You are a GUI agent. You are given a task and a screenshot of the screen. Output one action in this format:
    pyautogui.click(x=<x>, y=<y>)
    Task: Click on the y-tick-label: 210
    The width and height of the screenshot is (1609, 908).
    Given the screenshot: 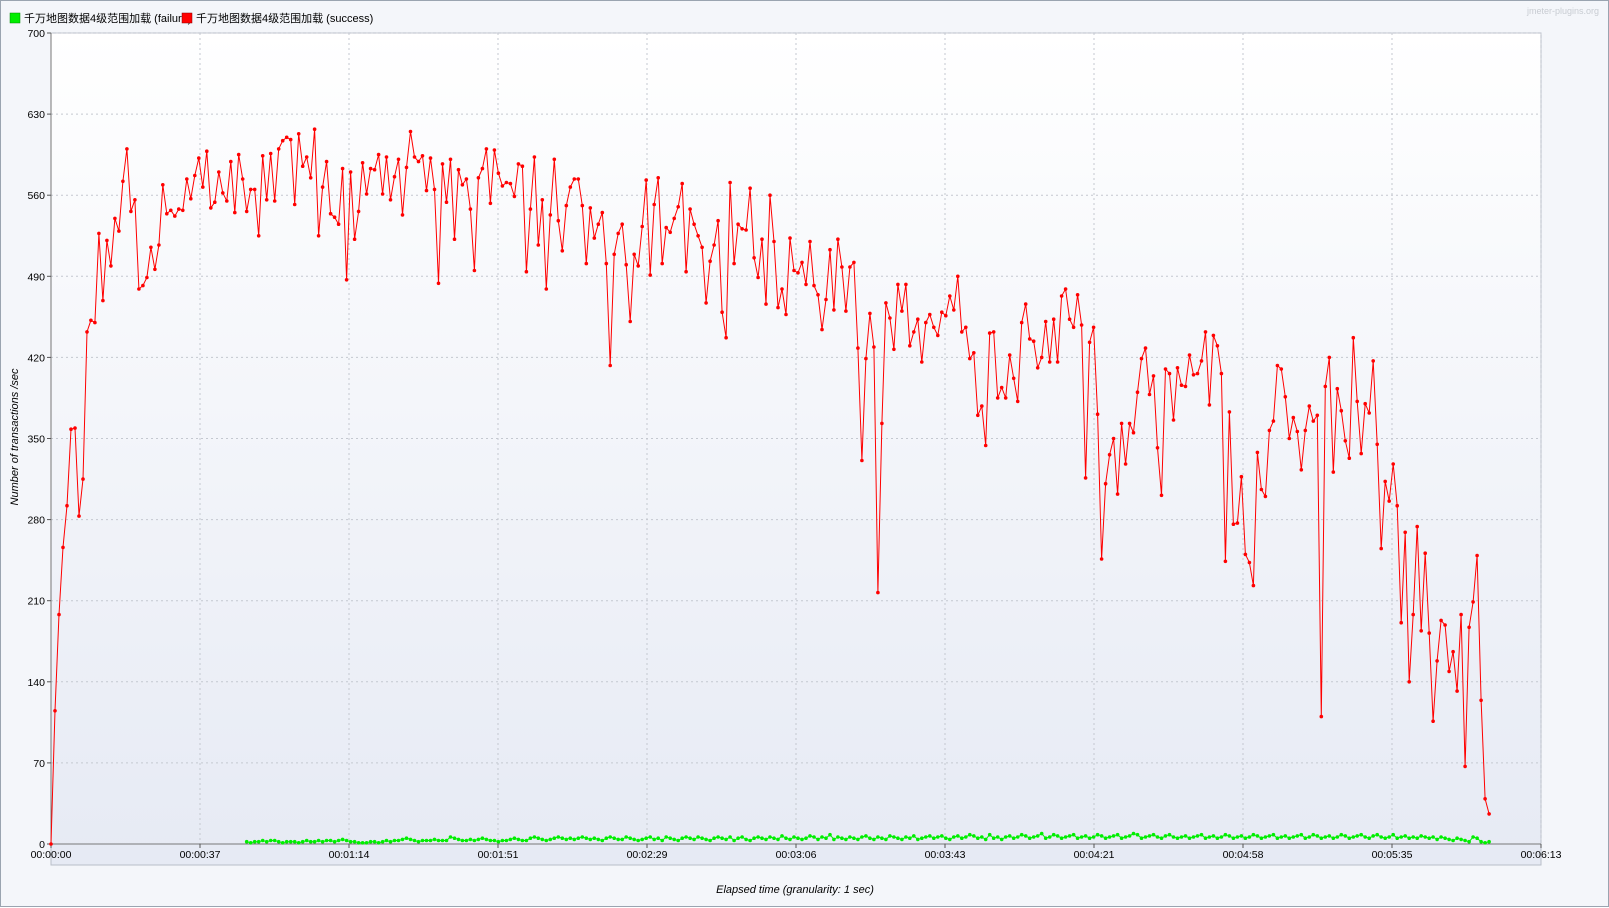 What is the action you would take?
    pyautogui.click(x=36, y=602)
    